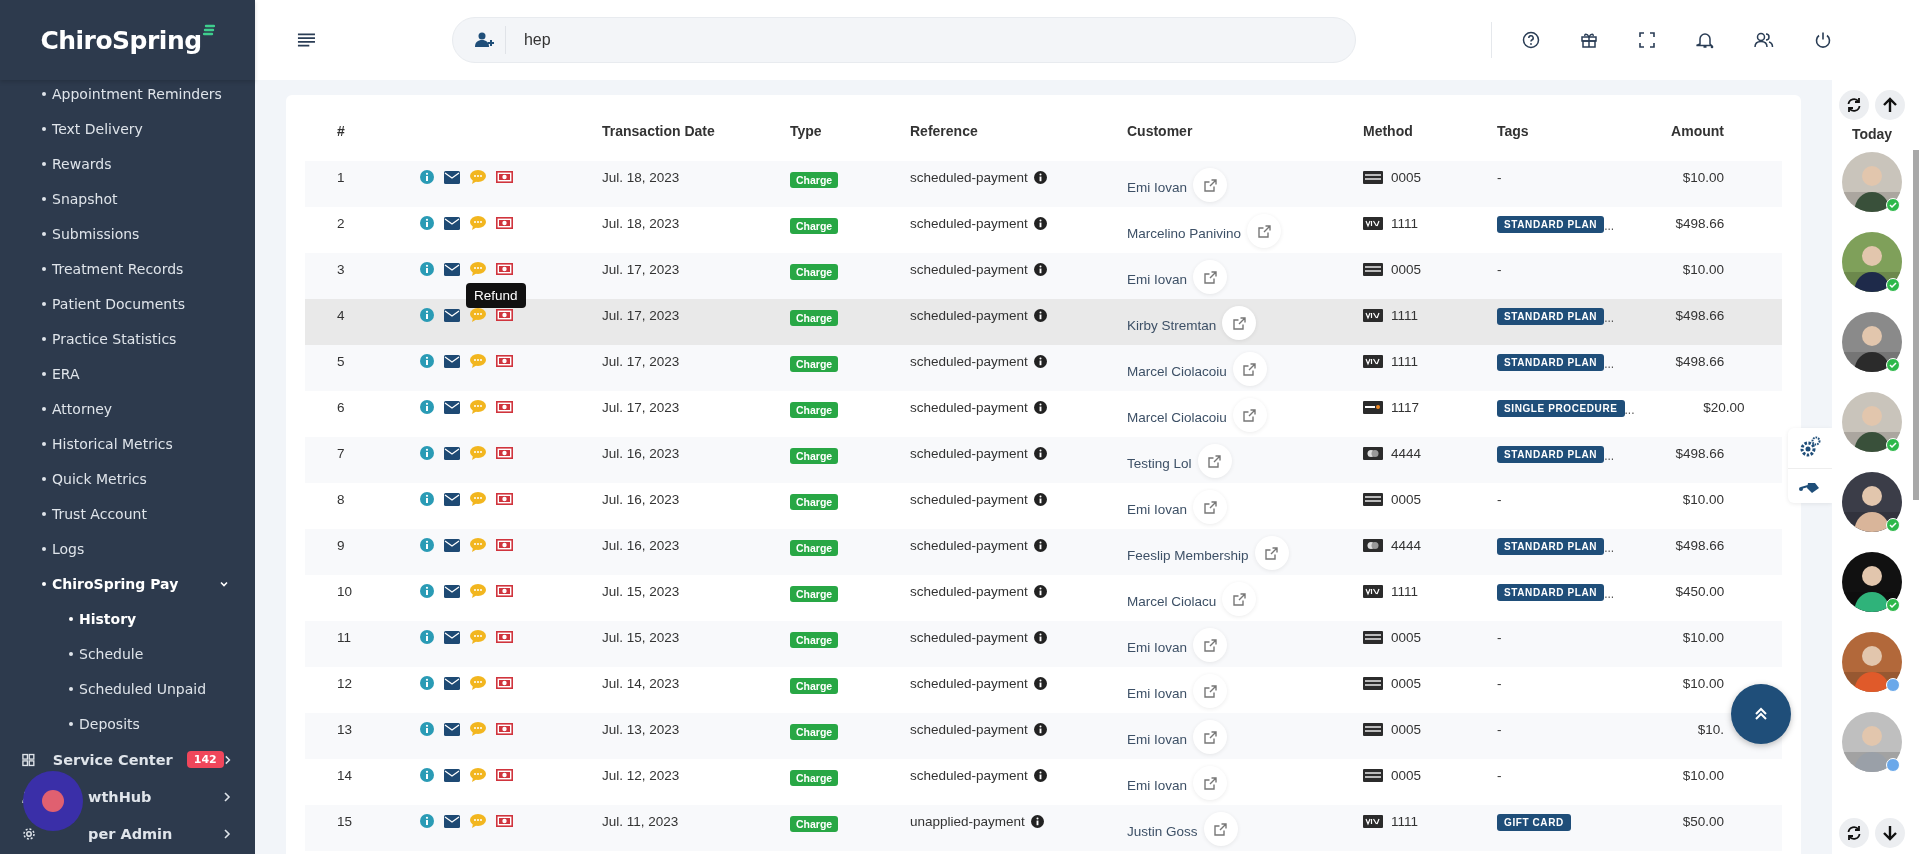 Image resolution: width=1920 pixels, height=854 pixels. I want to click on customer-name: Marcelino Panivino, so click(1184, 233).